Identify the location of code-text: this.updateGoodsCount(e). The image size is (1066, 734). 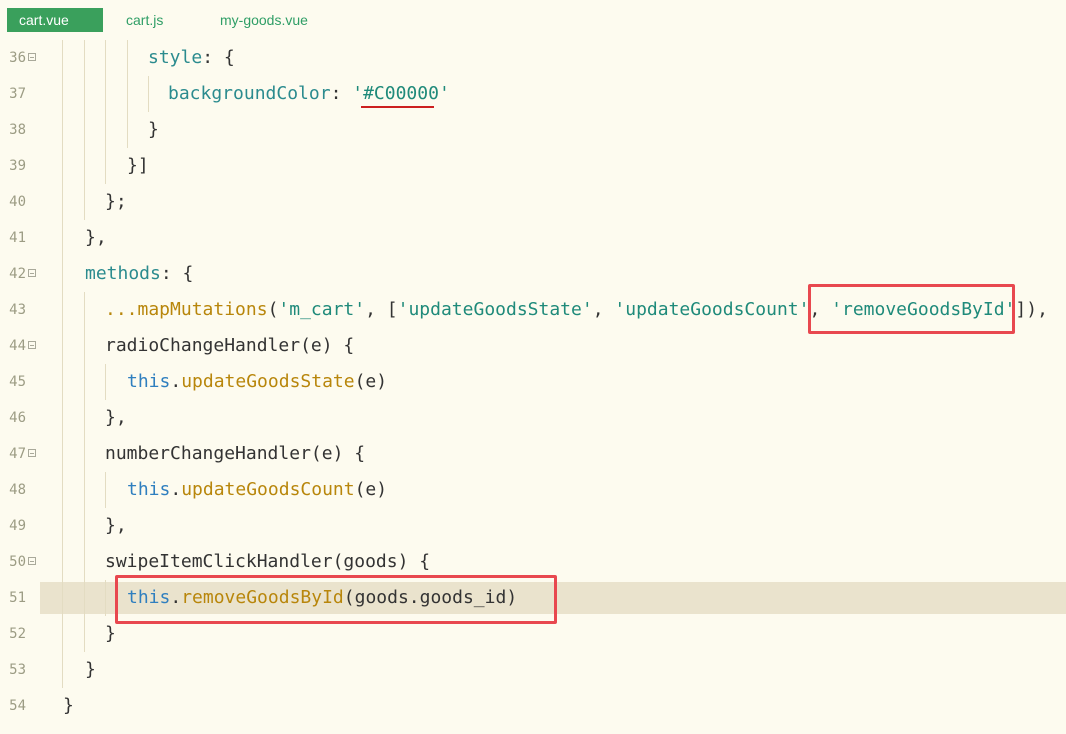
(257, 490).